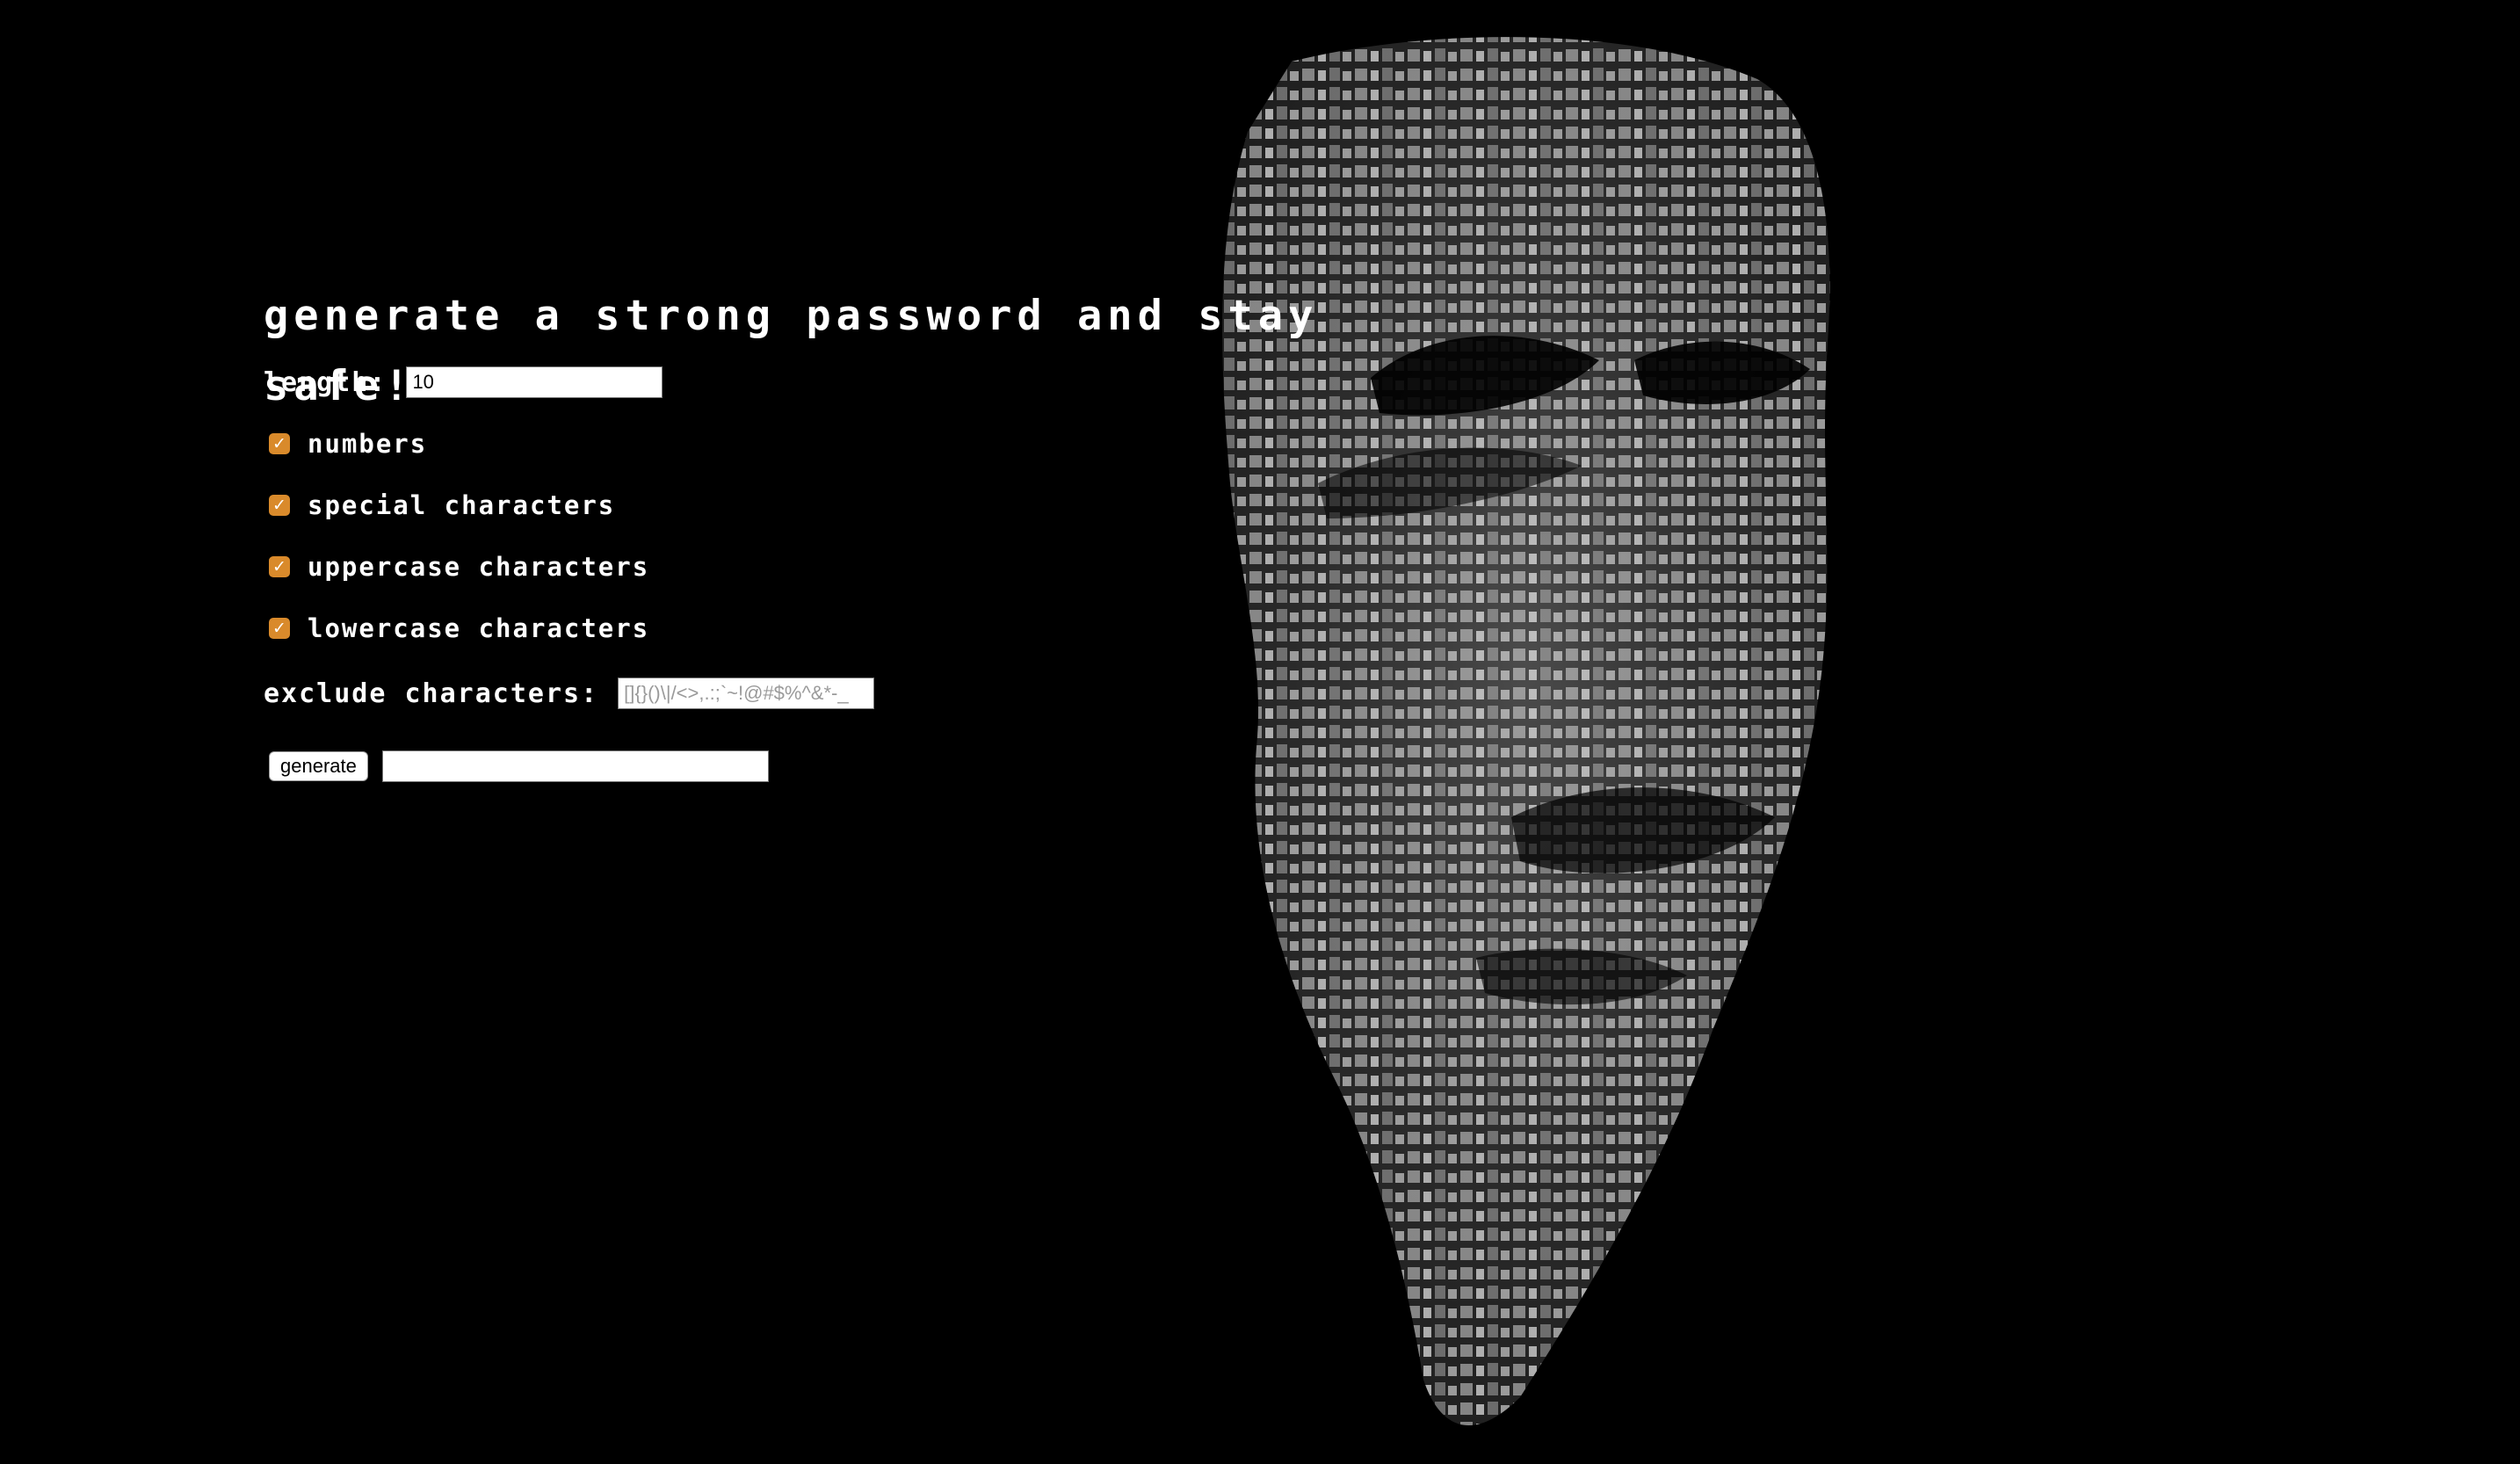 The width and height of the screenshot is (2520, 1464). What do you see at coordinates (534, 382) in the screenshot?
I see `length-input` at bounding box center [534, 382].